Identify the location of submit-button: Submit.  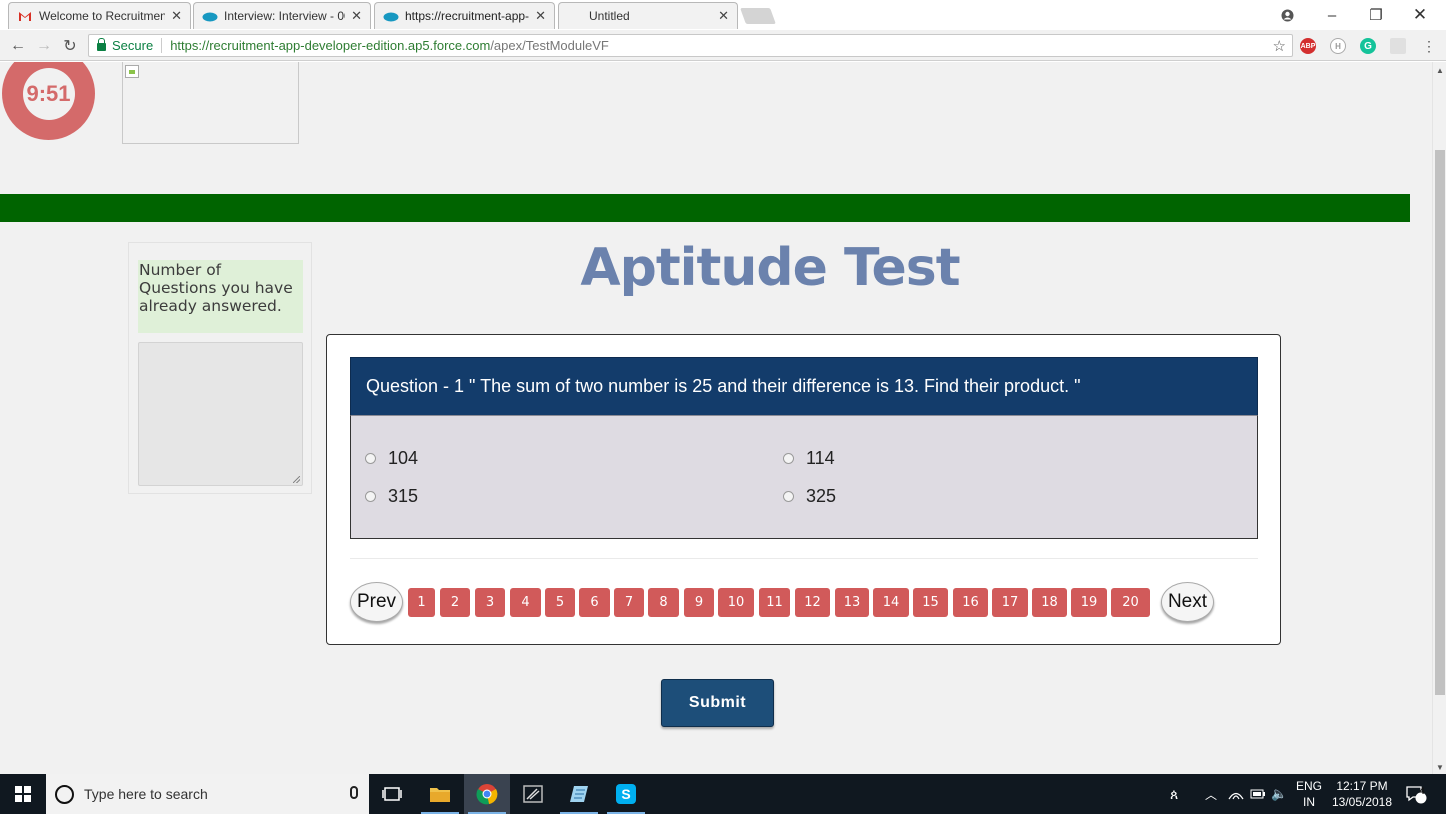
(717, 703).